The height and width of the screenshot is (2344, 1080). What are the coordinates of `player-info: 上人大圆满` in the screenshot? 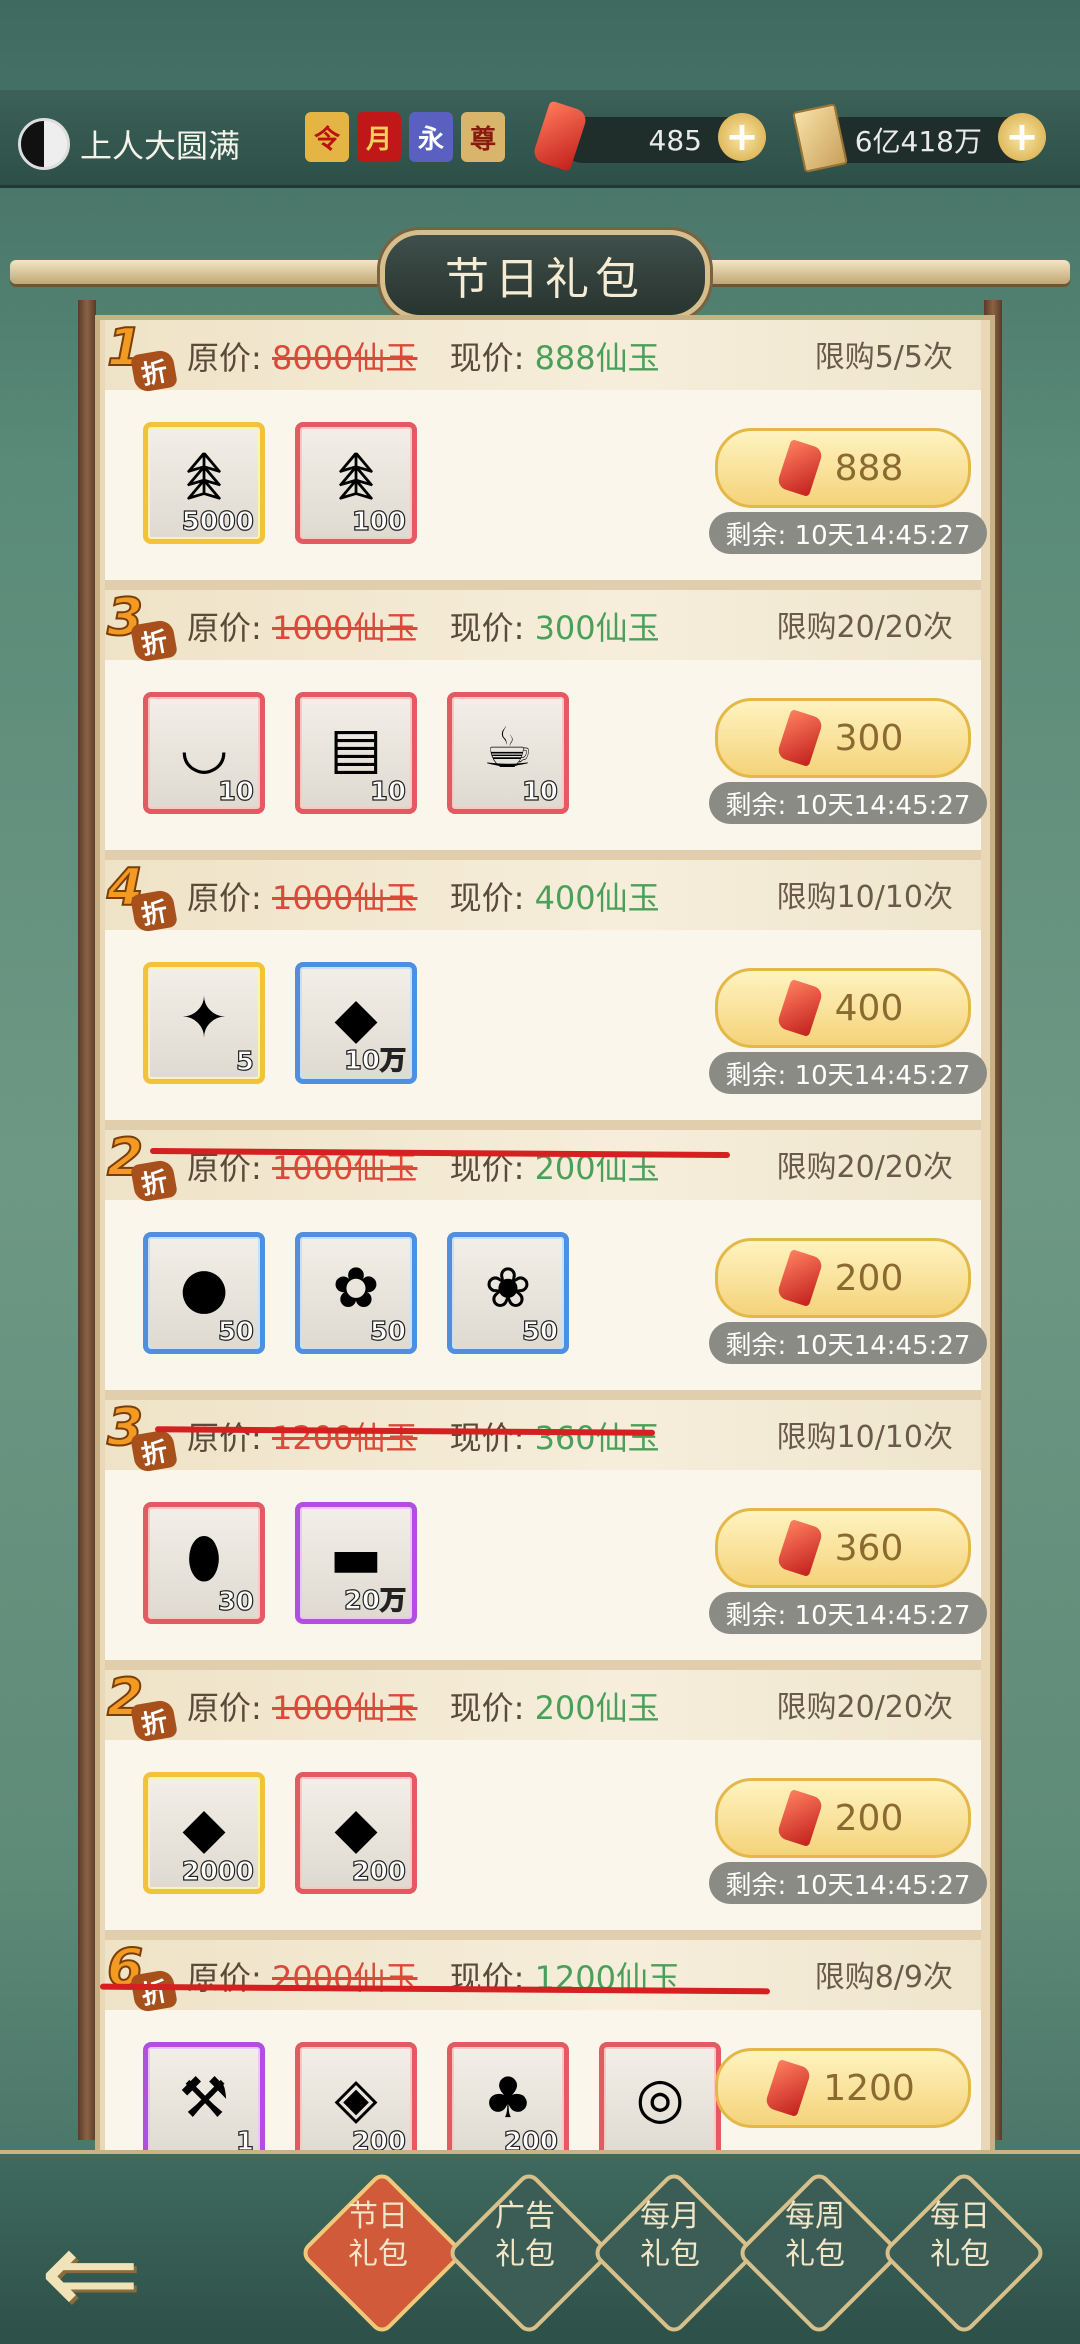 It's located at (129, 144).